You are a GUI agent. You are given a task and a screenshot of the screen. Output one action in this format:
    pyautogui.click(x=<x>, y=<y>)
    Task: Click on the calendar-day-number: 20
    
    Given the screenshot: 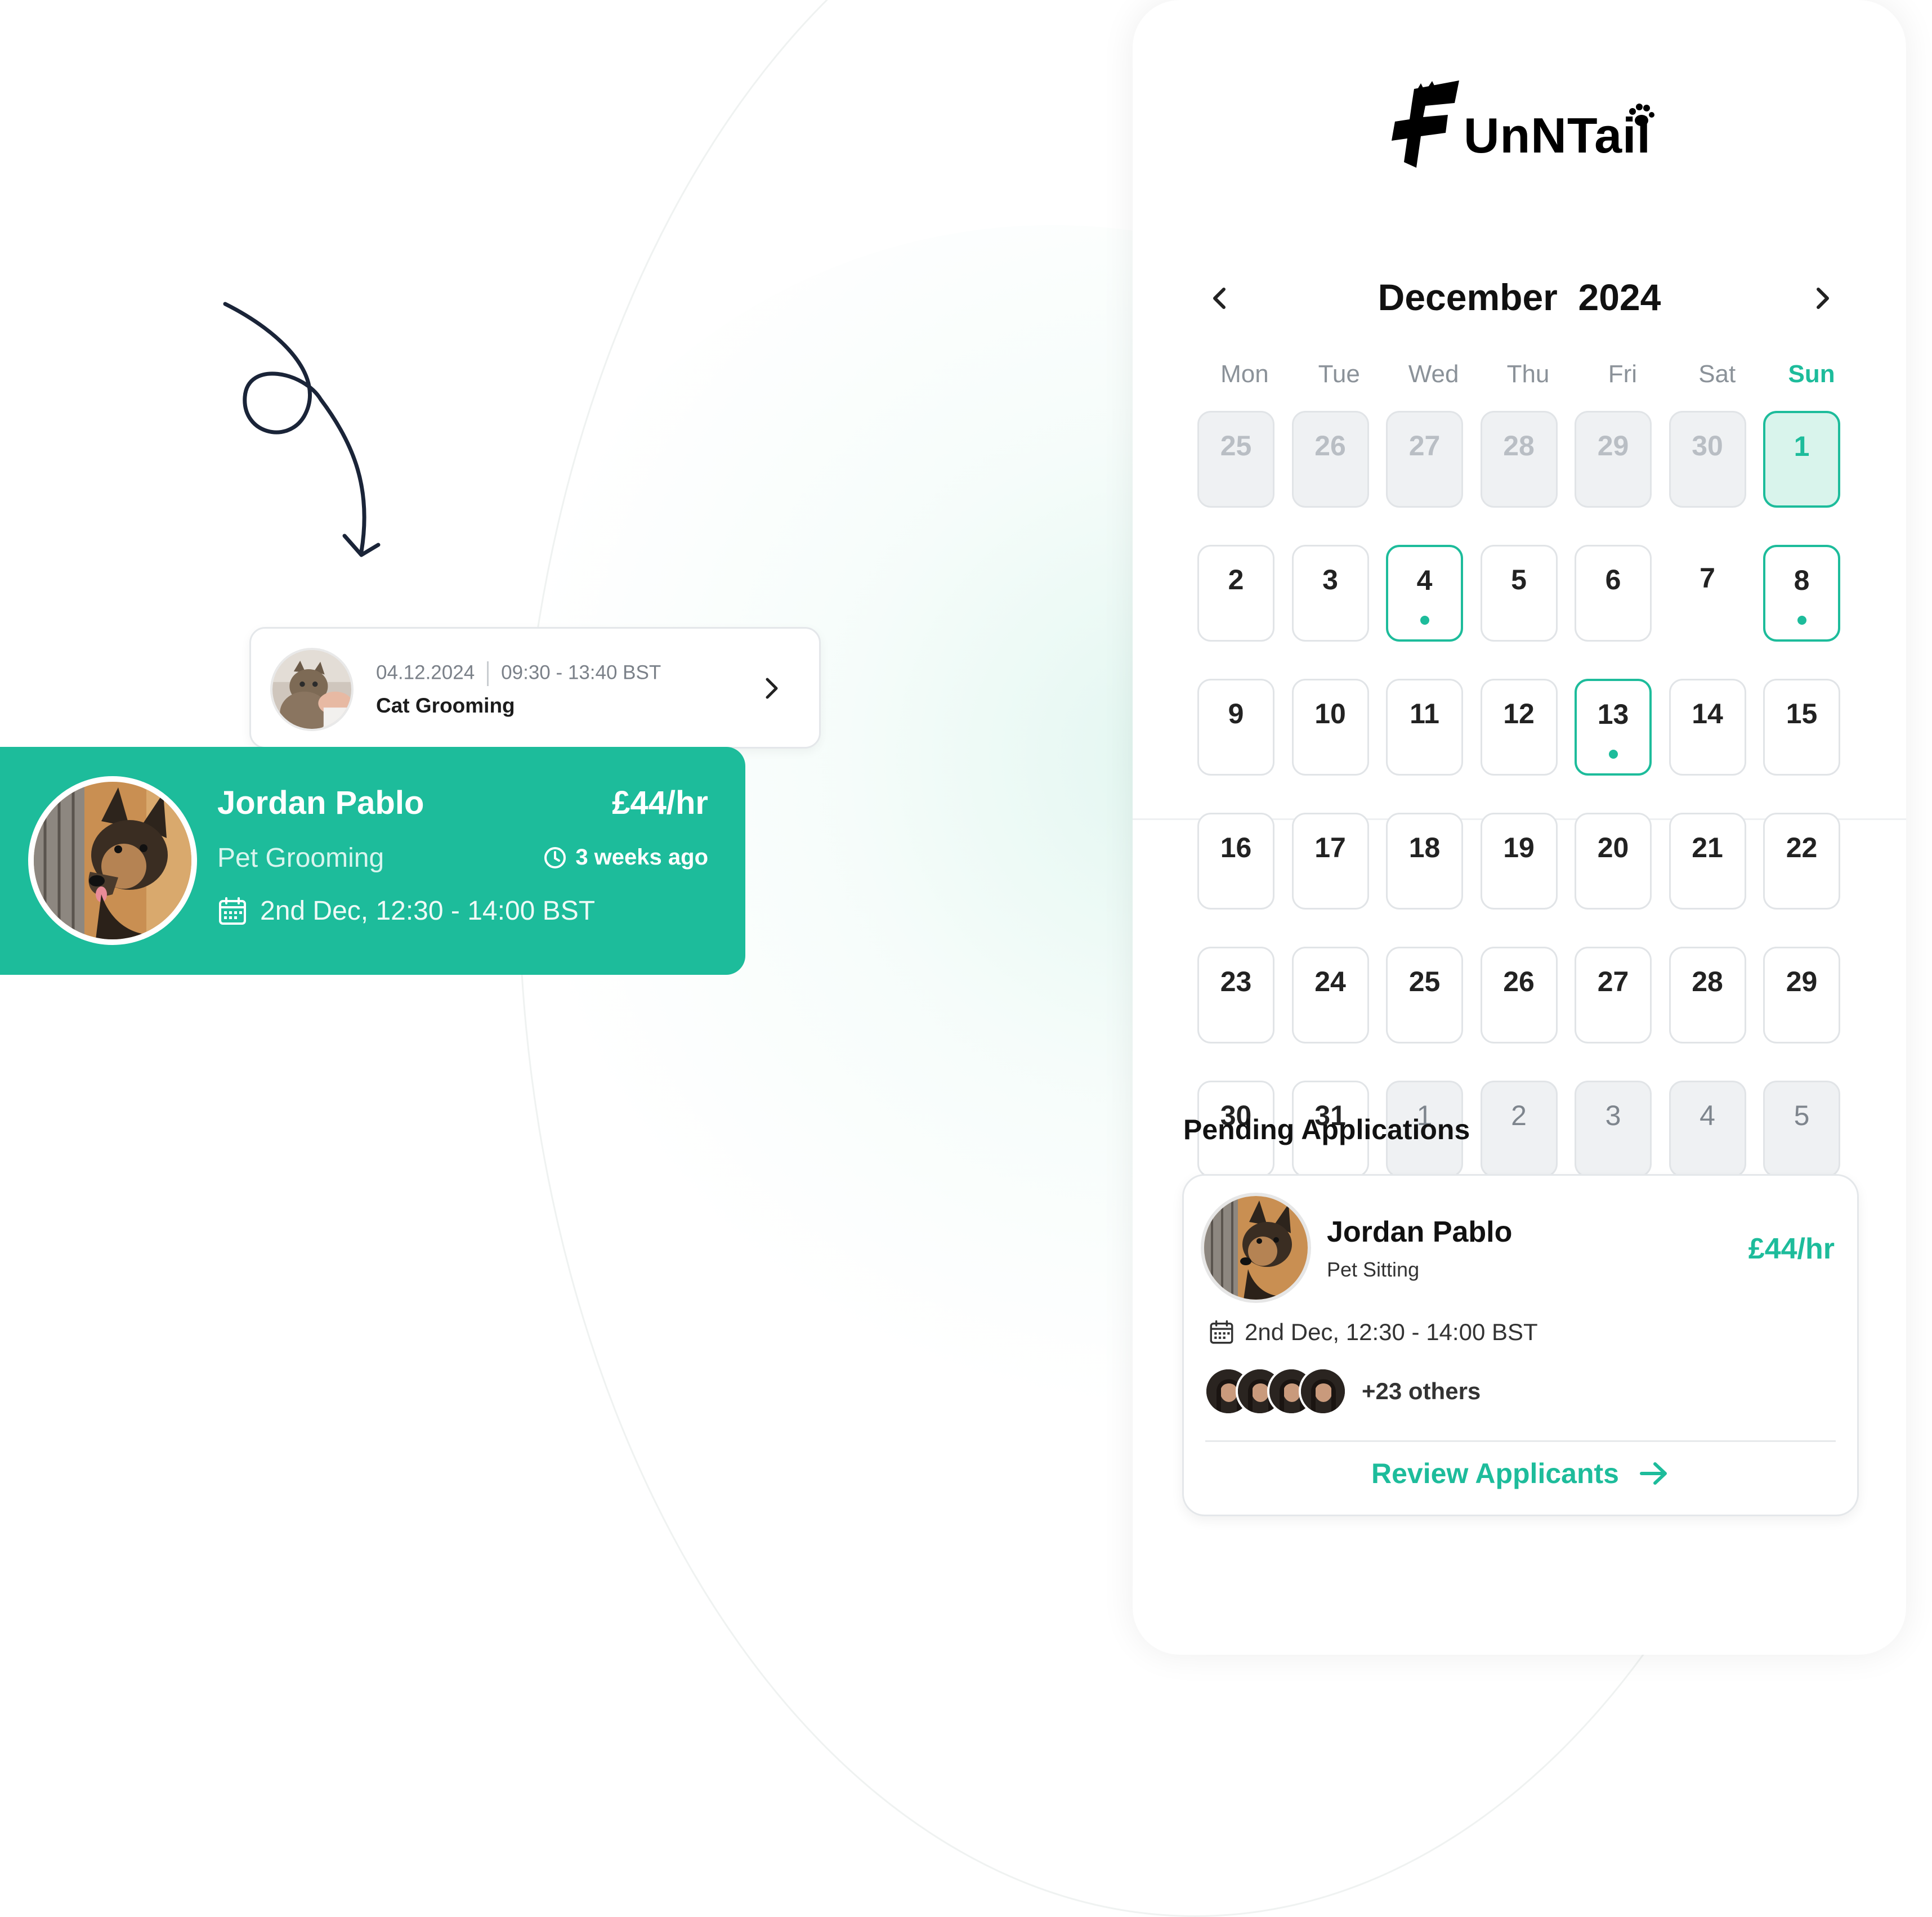 What is the action you would take?
    pyautogui.click(x=1613, y=847)
    